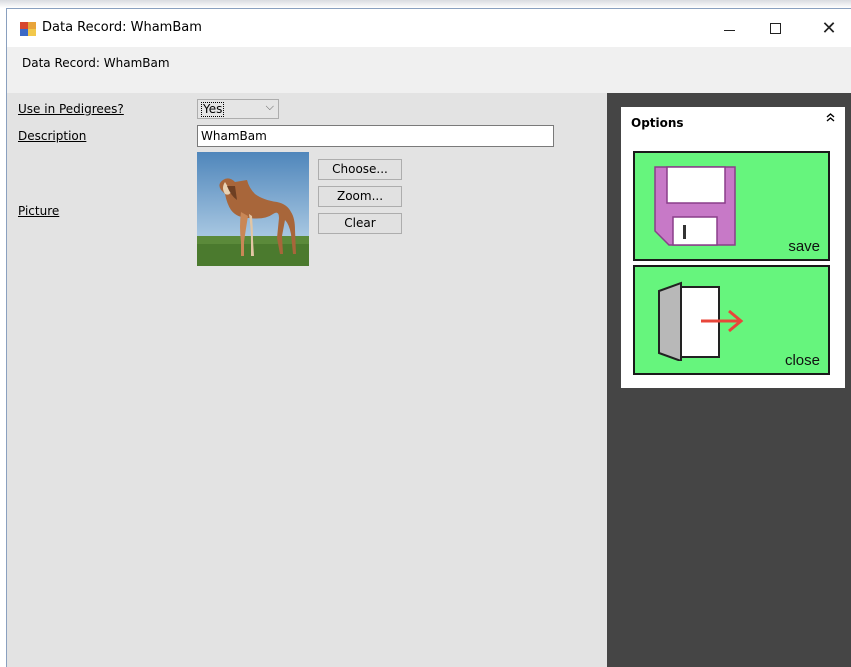 This screenshot has height=667, width=851. I want to click on options-title: Options, so click(657, 123).